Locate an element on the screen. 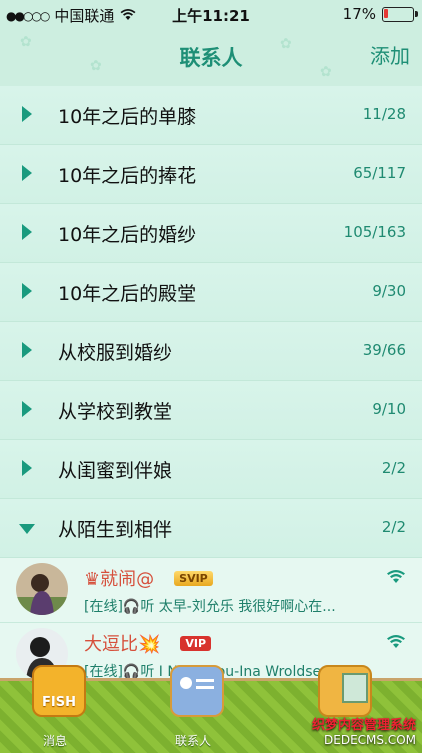 The width and height of the screenshot is (422, 753). group-name: 10年之后的婚纱 is located at coordinates (127, 235).